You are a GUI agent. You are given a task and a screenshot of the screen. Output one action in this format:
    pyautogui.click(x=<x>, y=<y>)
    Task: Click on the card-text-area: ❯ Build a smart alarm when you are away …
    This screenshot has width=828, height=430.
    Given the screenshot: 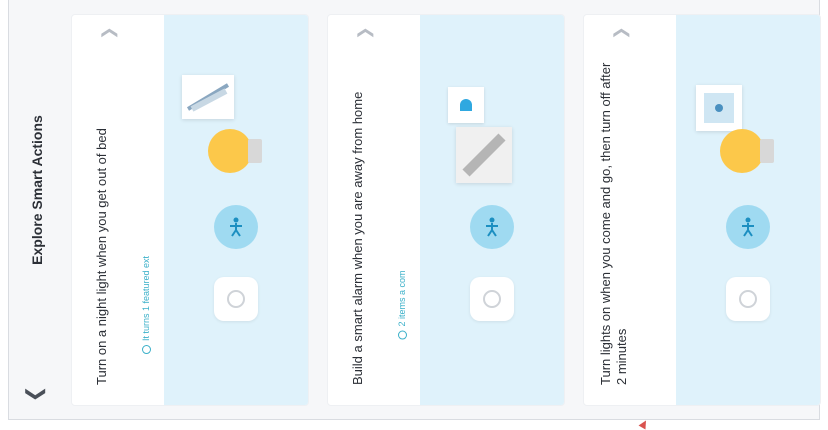 What is the action you would take?
    pyautogui.click(x=374, y=210)
    